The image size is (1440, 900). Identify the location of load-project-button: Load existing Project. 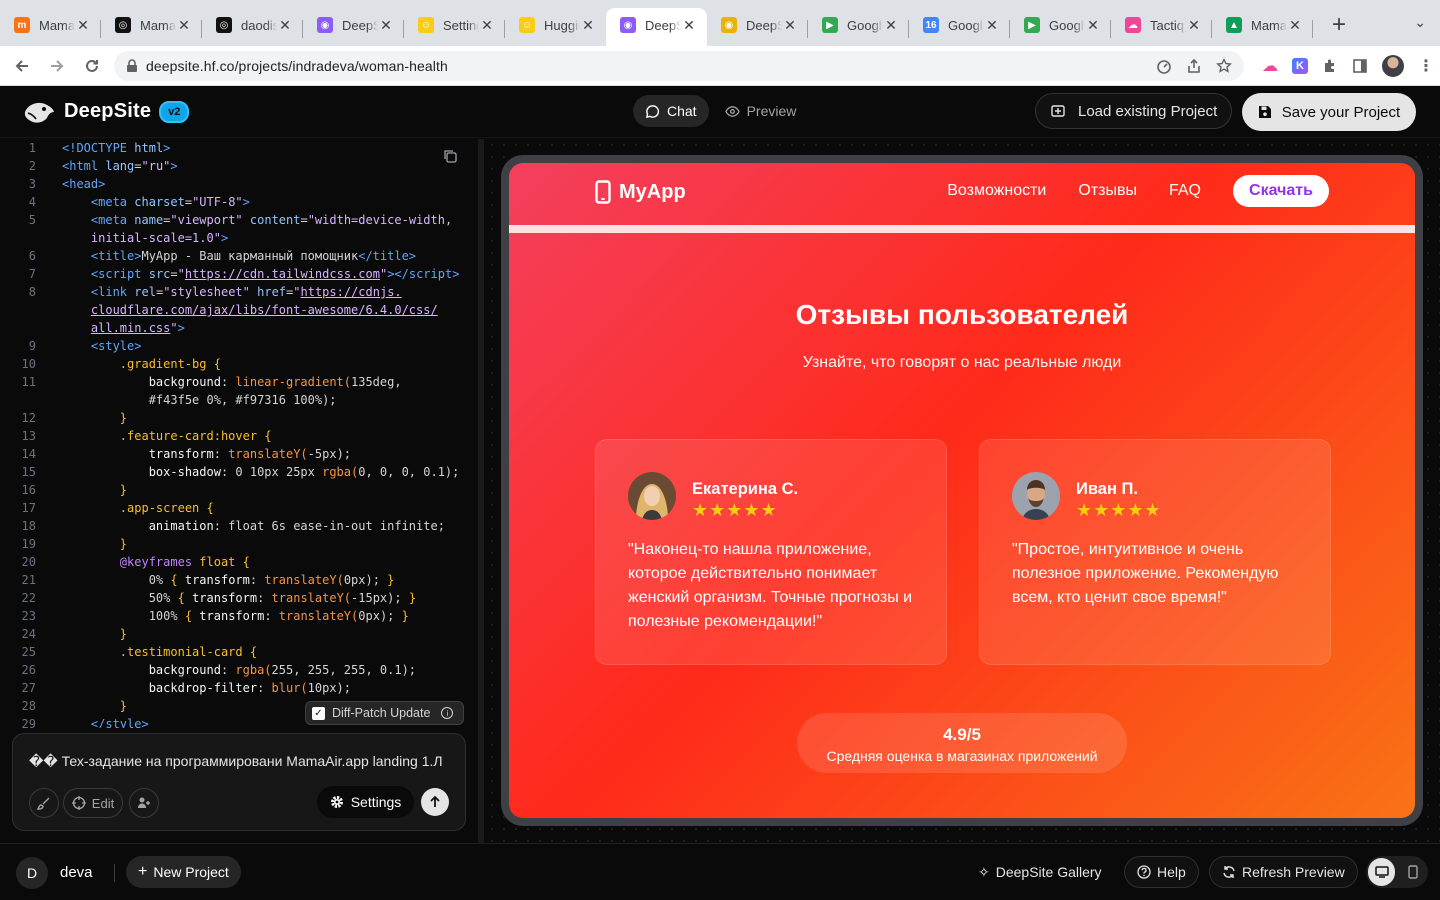
(1134, 111).